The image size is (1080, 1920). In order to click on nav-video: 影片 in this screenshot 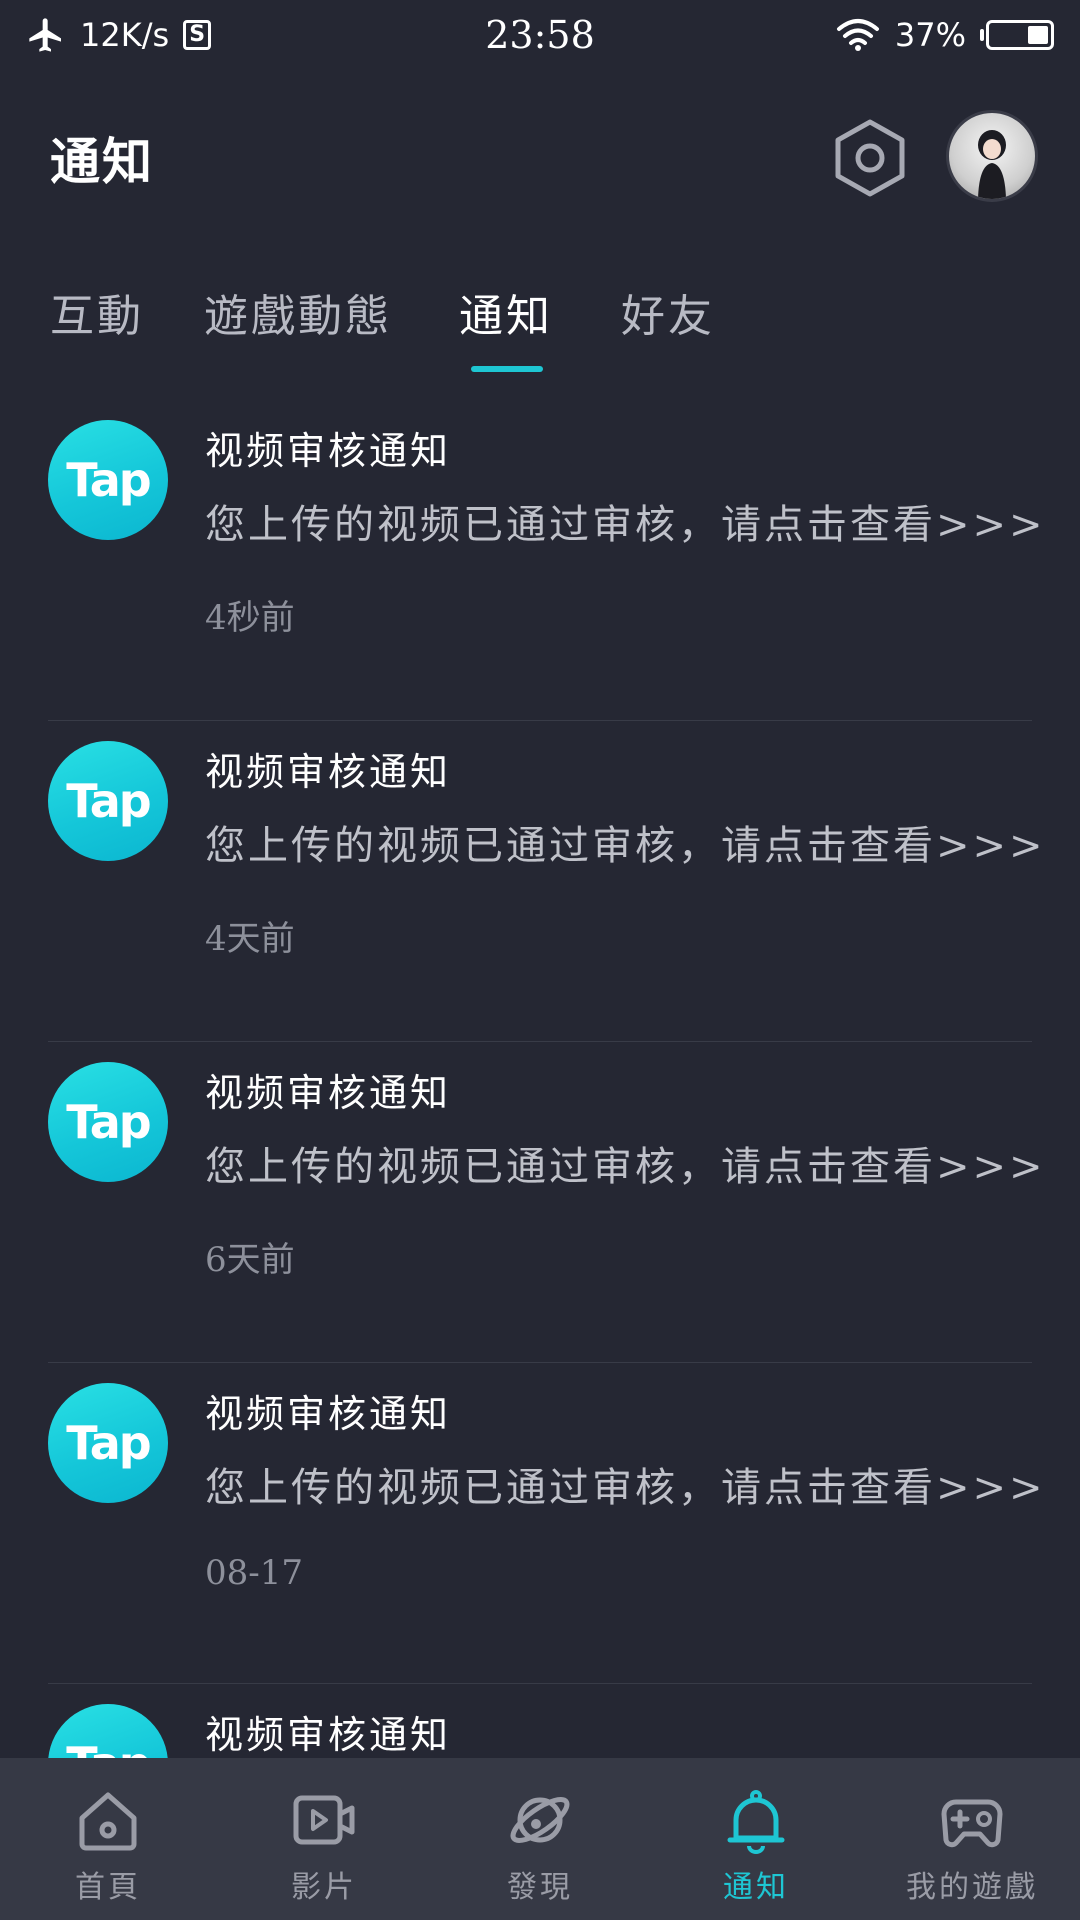, I will do `click(324, 1839)`.